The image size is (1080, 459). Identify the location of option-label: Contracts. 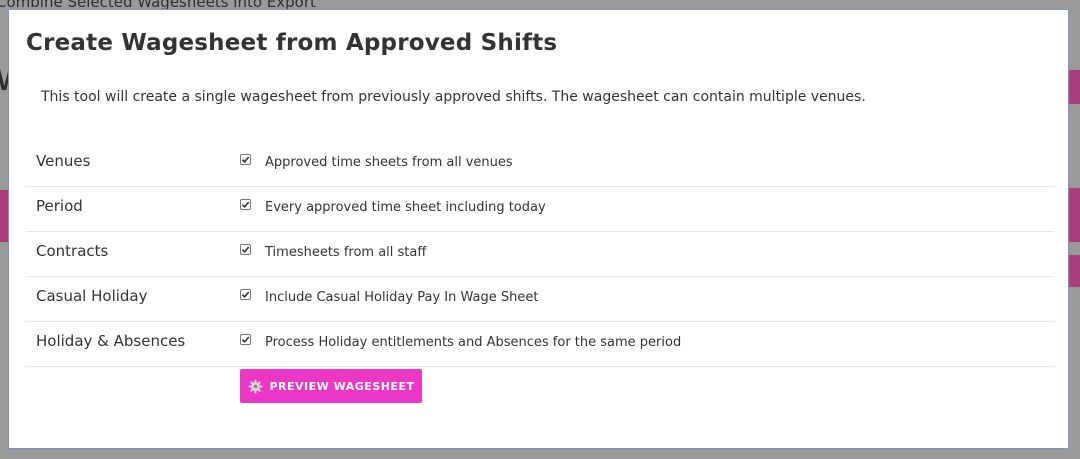
(72, 251).